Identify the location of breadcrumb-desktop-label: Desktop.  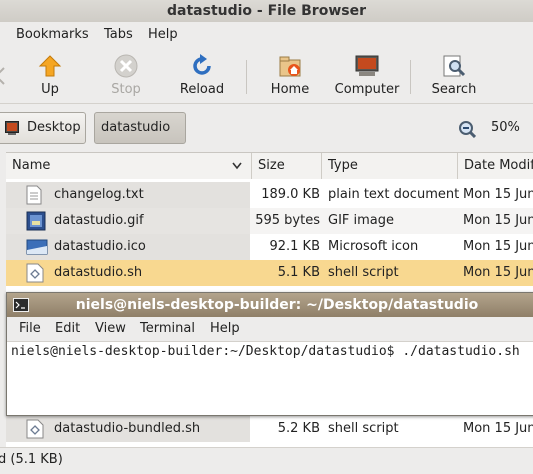
(54, 127).